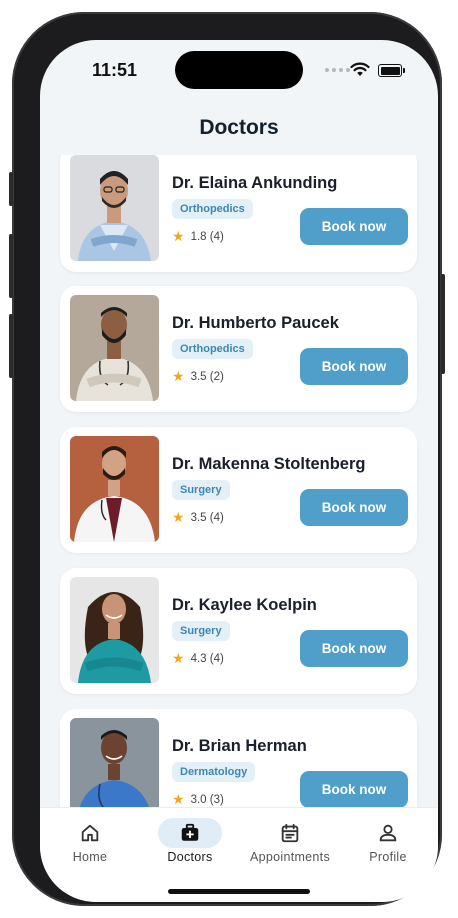  I want to click on wifi-icon, so click(360, 69).